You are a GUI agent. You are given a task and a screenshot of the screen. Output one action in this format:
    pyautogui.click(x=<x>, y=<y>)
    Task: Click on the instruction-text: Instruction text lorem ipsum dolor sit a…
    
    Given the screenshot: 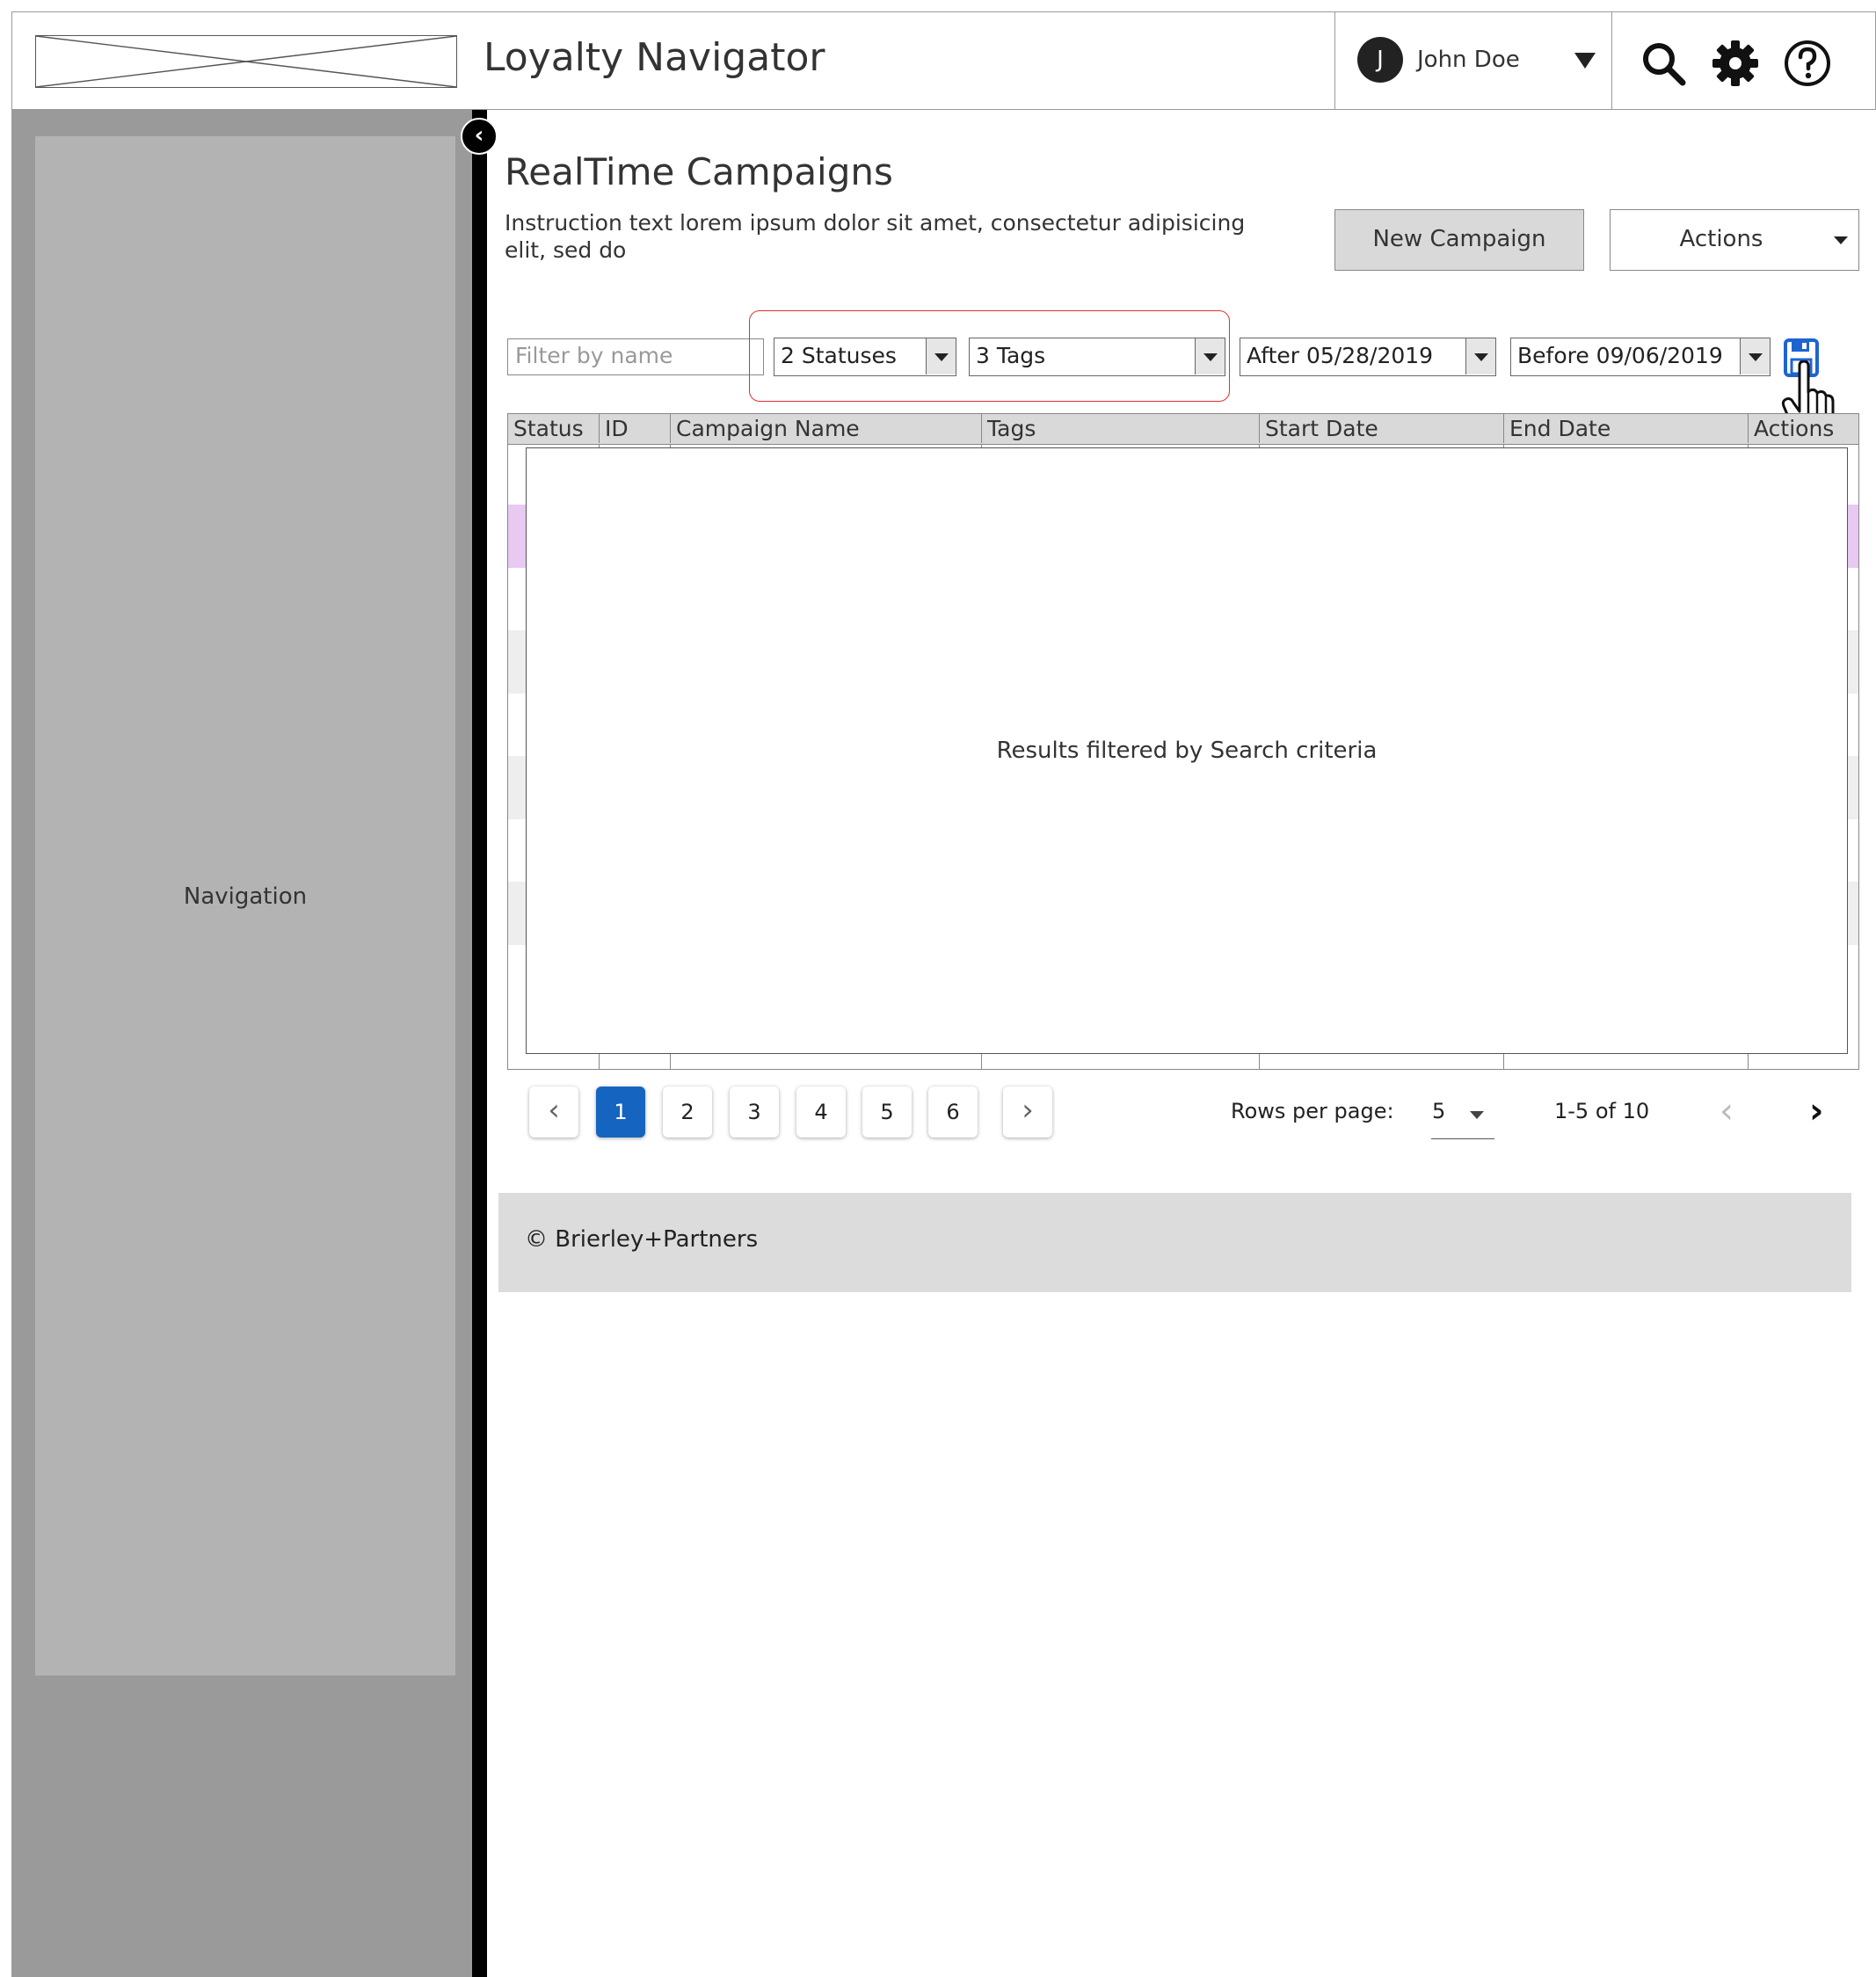 What is the action you would take?
    pyautogui.click(x=875, y=236)
    